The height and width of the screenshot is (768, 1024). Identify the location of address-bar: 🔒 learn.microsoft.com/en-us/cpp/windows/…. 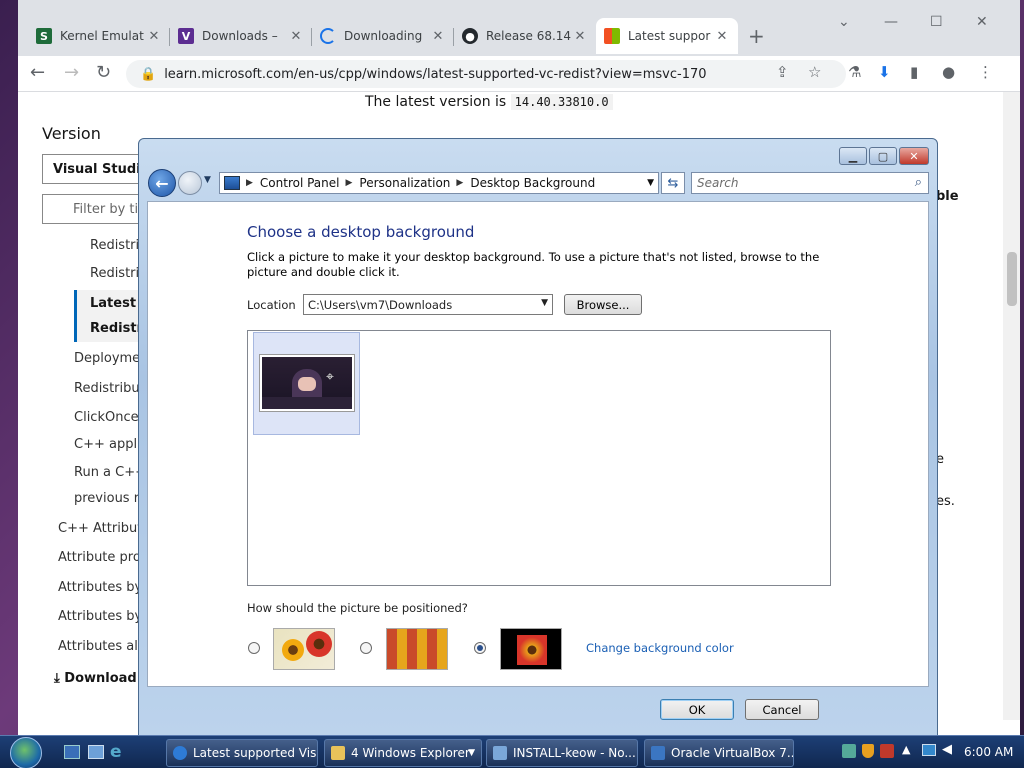
(486, 74).